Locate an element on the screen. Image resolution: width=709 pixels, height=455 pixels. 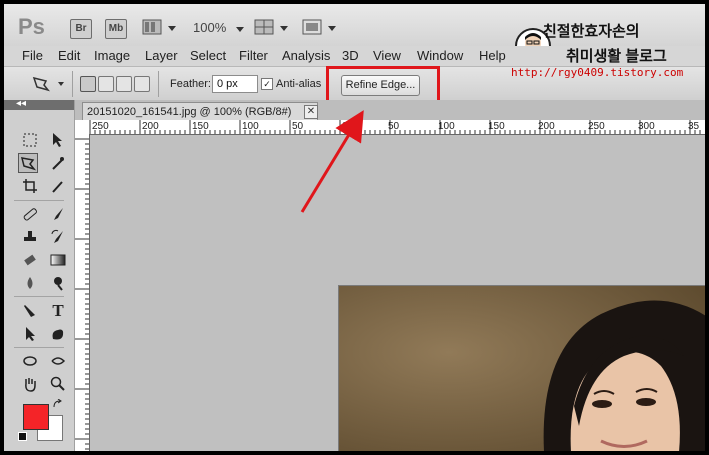
menu-filter: Filter is located at coordinates (253, 55).